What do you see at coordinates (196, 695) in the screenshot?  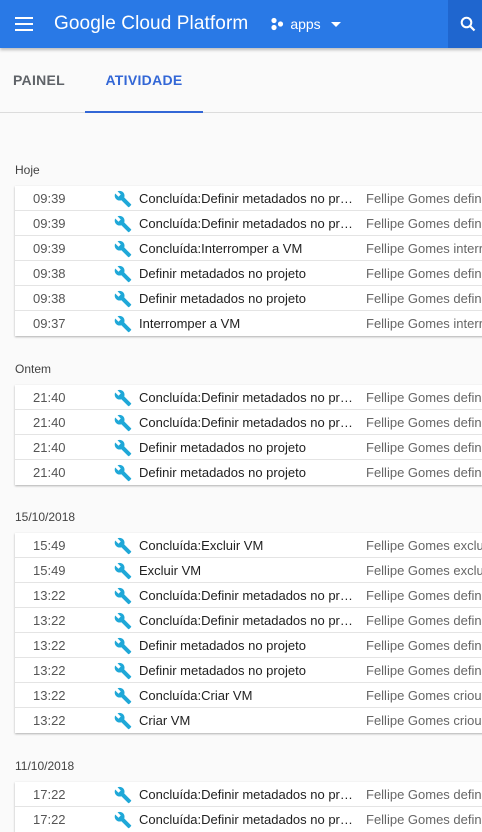 I see `activity-action: Concluída:Criar VM` at bounding box center [196, 695].